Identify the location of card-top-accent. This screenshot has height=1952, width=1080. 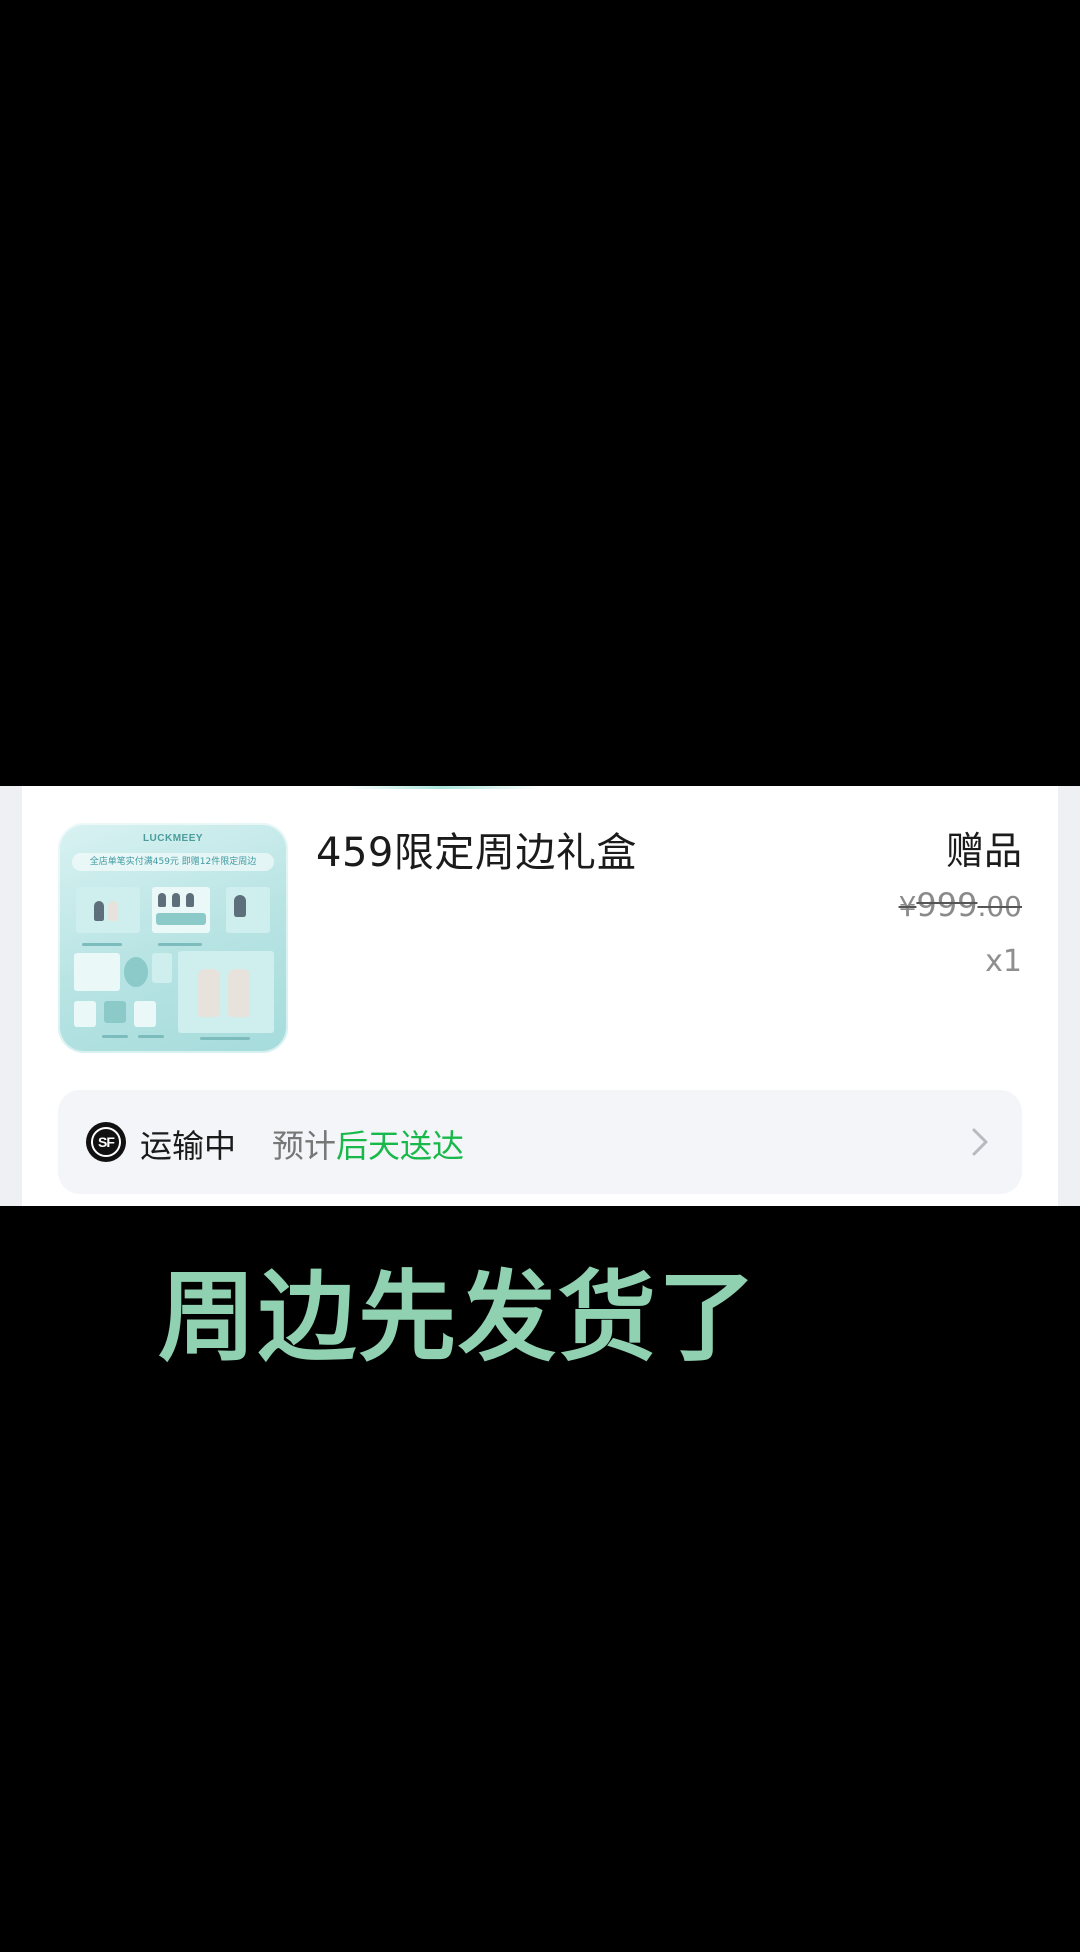
(442, 787).